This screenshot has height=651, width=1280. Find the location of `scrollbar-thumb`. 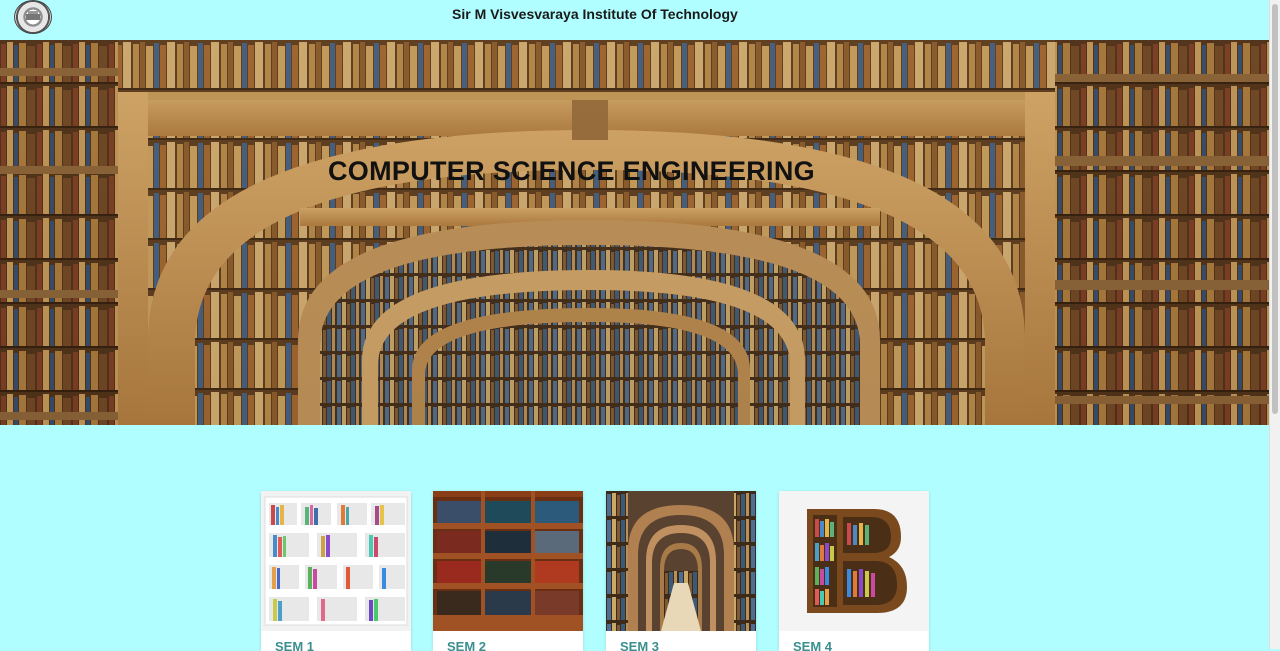

scrollbar-thumb is located at coordinates (1275, 209).